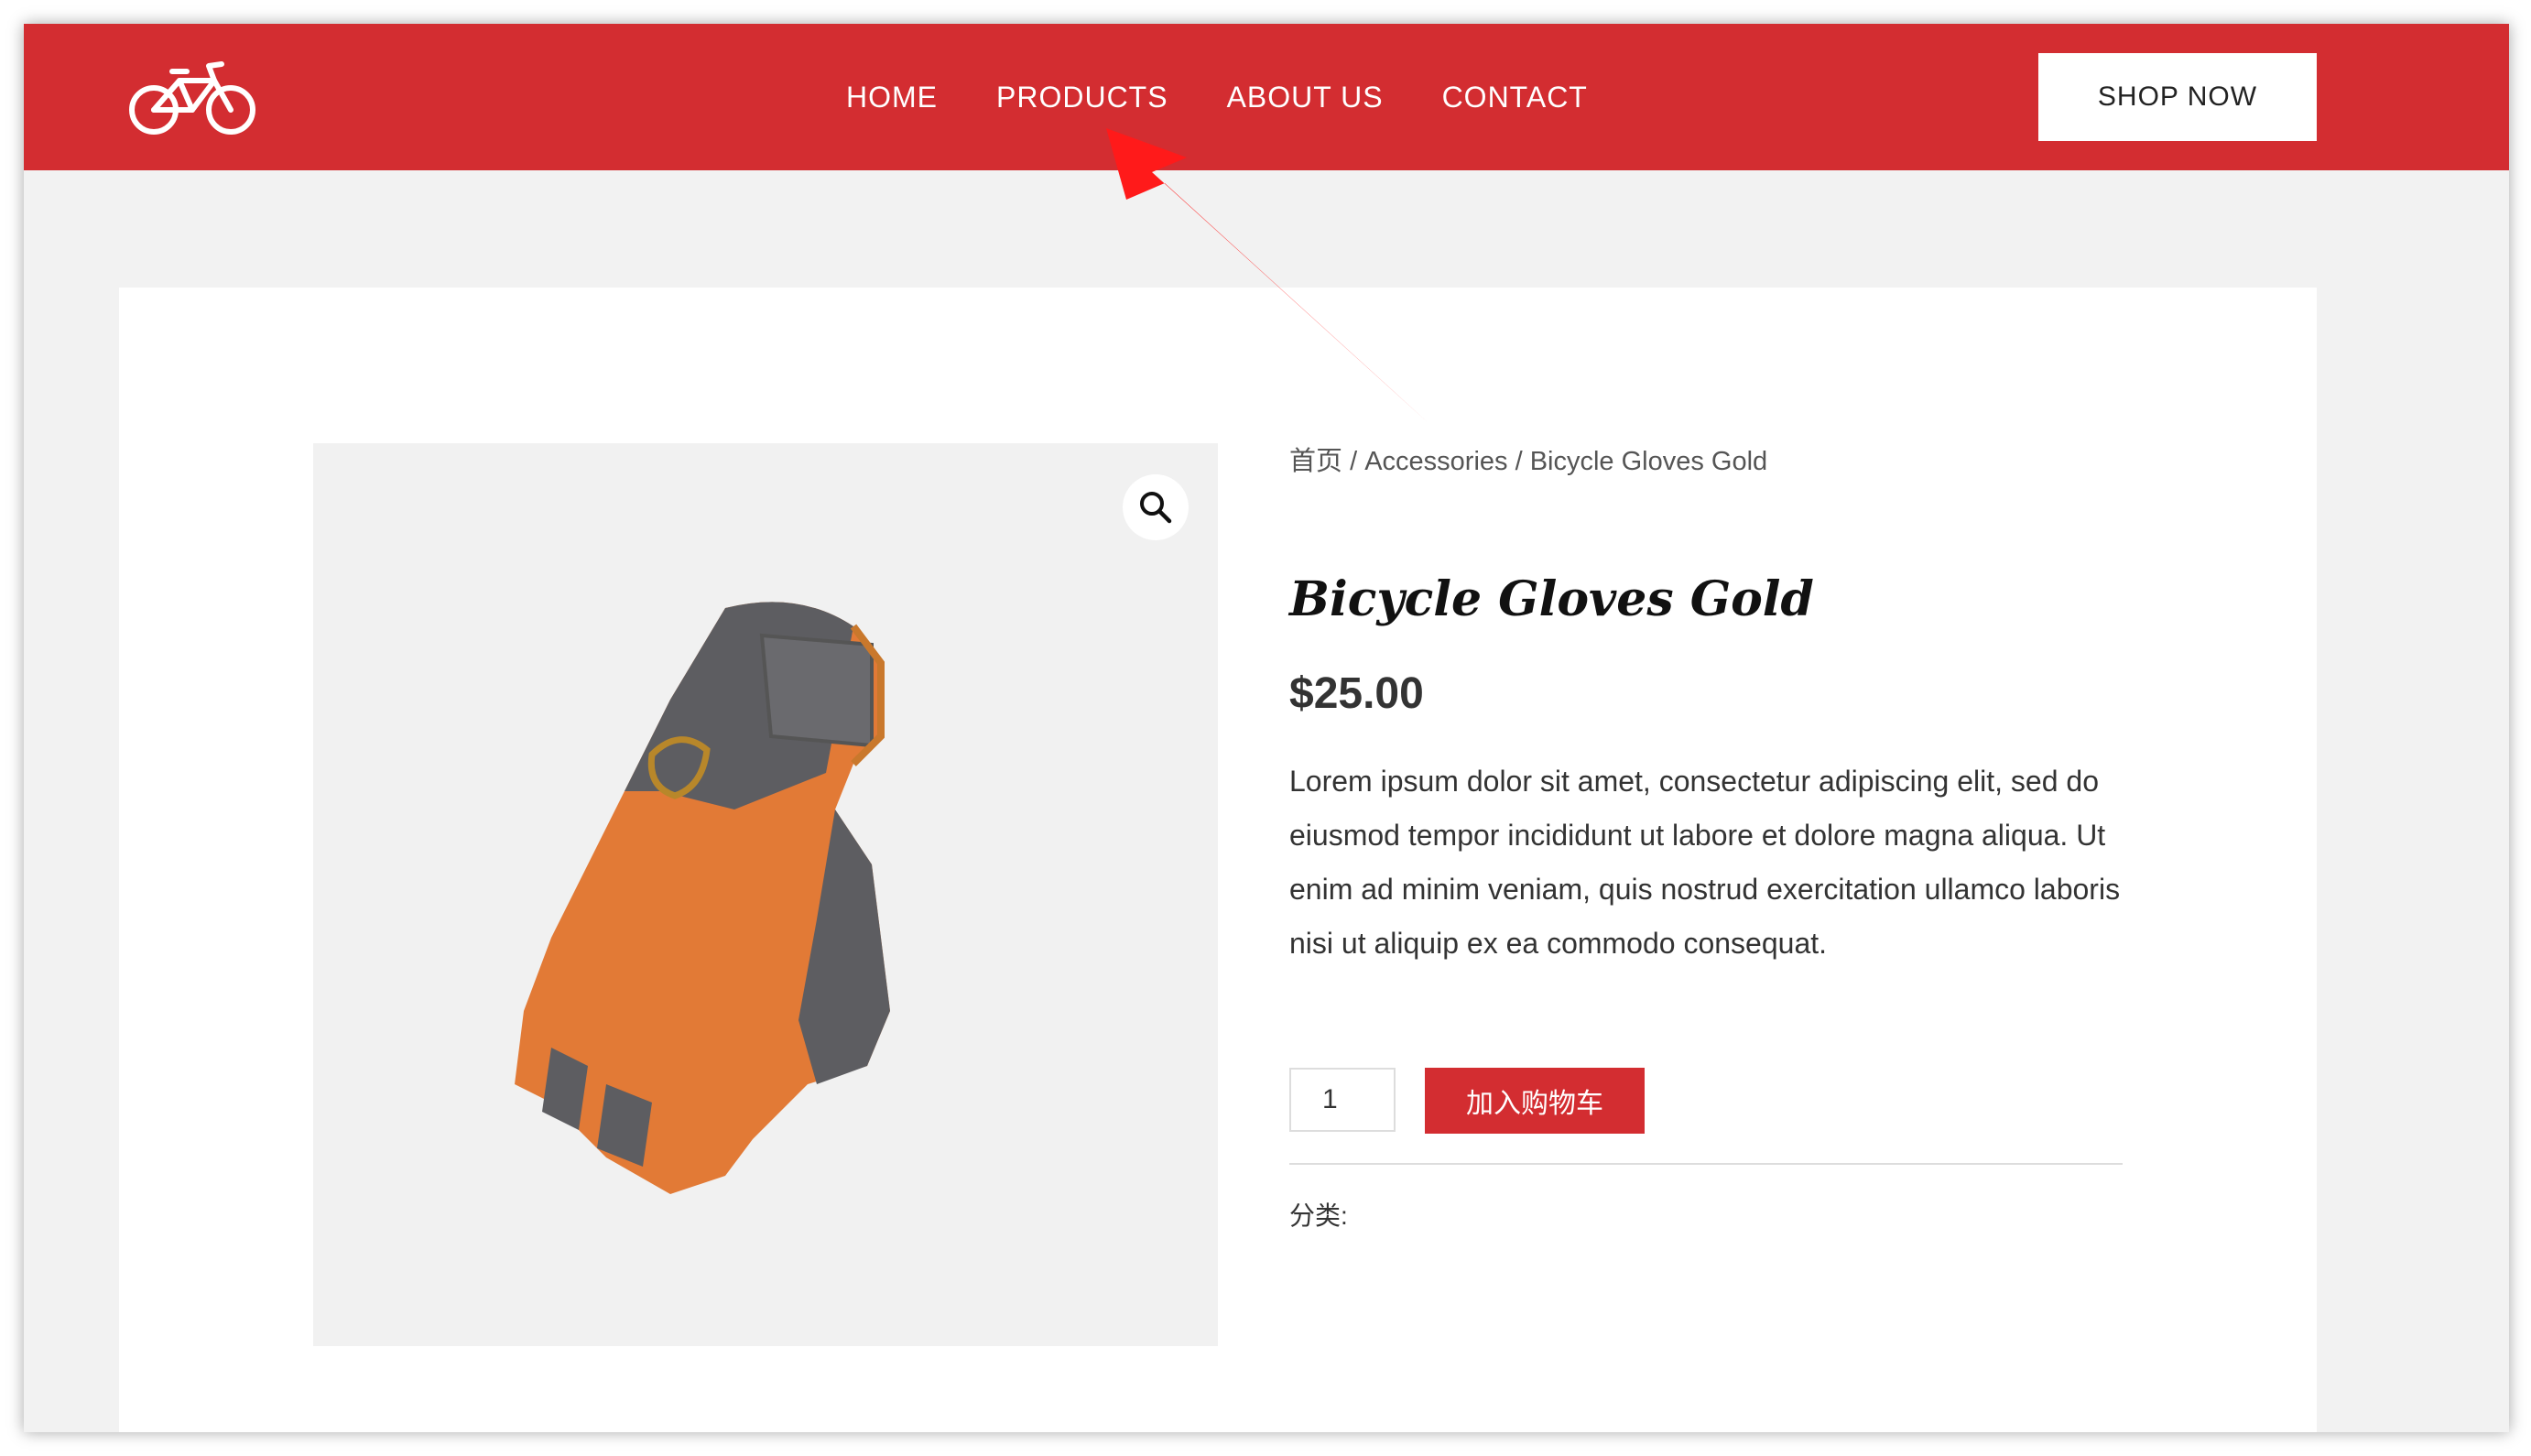 The width and height of the screenshot is (2531, 1456). I want to click on product-image, so click(771, 892).